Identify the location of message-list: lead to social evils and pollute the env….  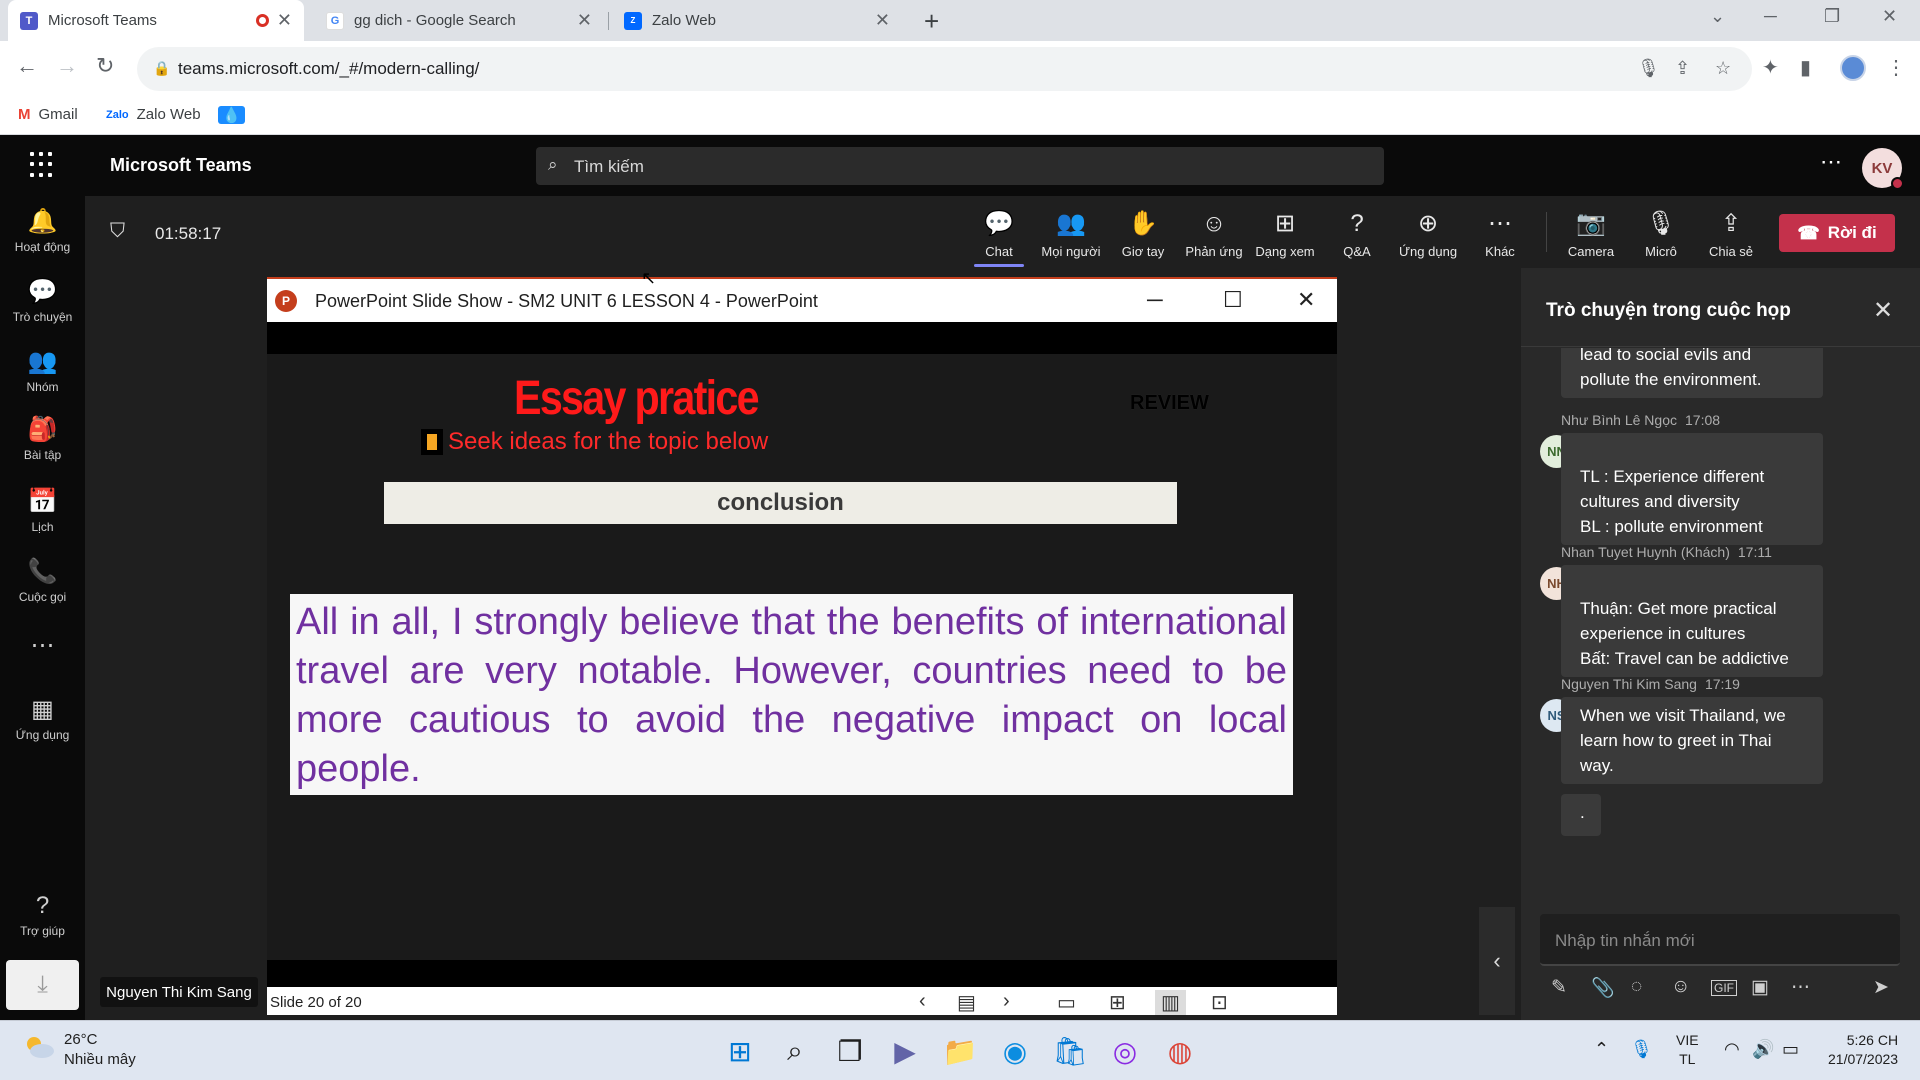
(1720, 628).